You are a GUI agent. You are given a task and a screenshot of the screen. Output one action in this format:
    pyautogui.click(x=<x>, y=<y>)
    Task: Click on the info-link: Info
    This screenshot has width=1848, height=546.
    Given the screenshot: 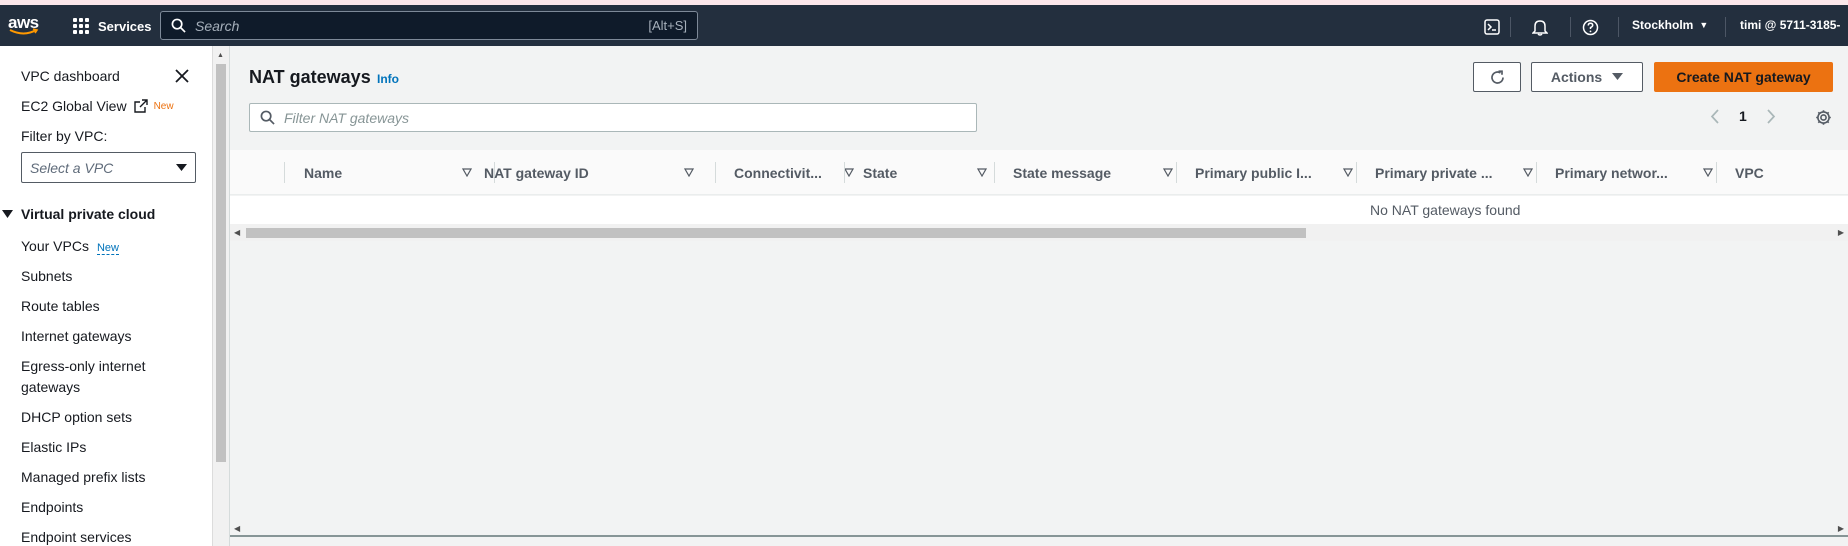 What is the action you would take?
    pyautogui.click(x=388, y=79)
    